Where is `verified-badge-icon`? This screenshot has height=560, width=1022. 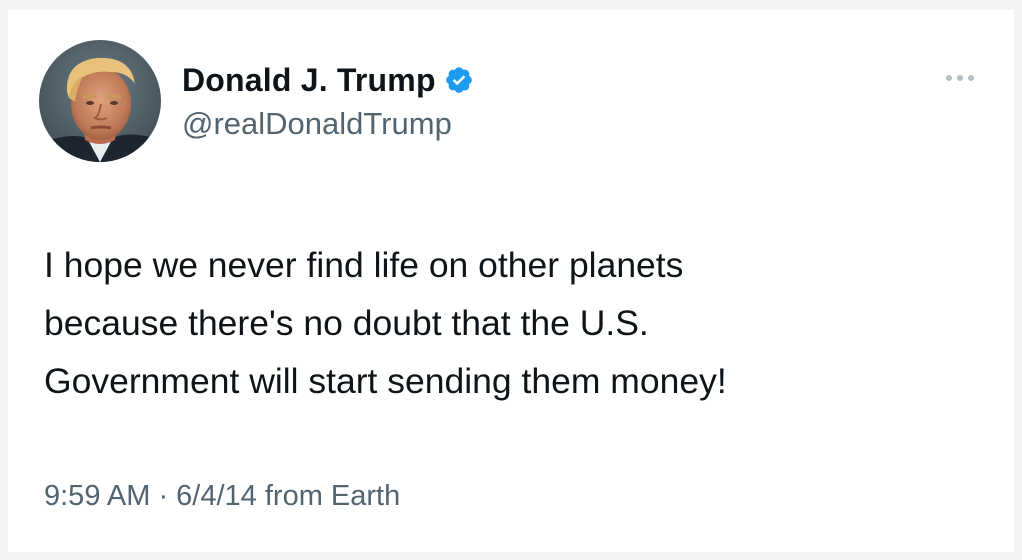
verified-badge-icon is located at coordinates (459, 80).